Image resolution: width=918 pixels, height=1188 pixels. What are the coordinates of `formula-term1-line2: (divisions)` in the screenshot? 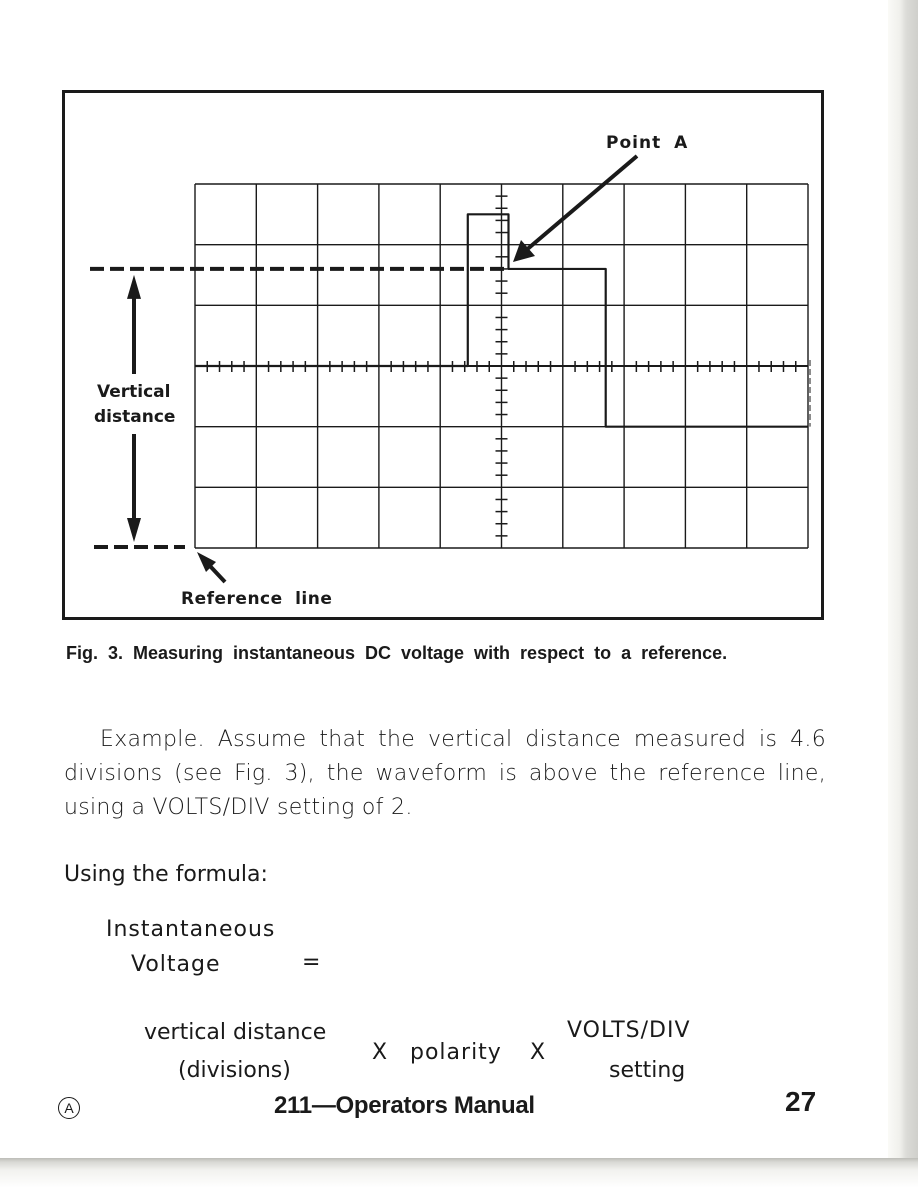 It's located at (234, 1070).